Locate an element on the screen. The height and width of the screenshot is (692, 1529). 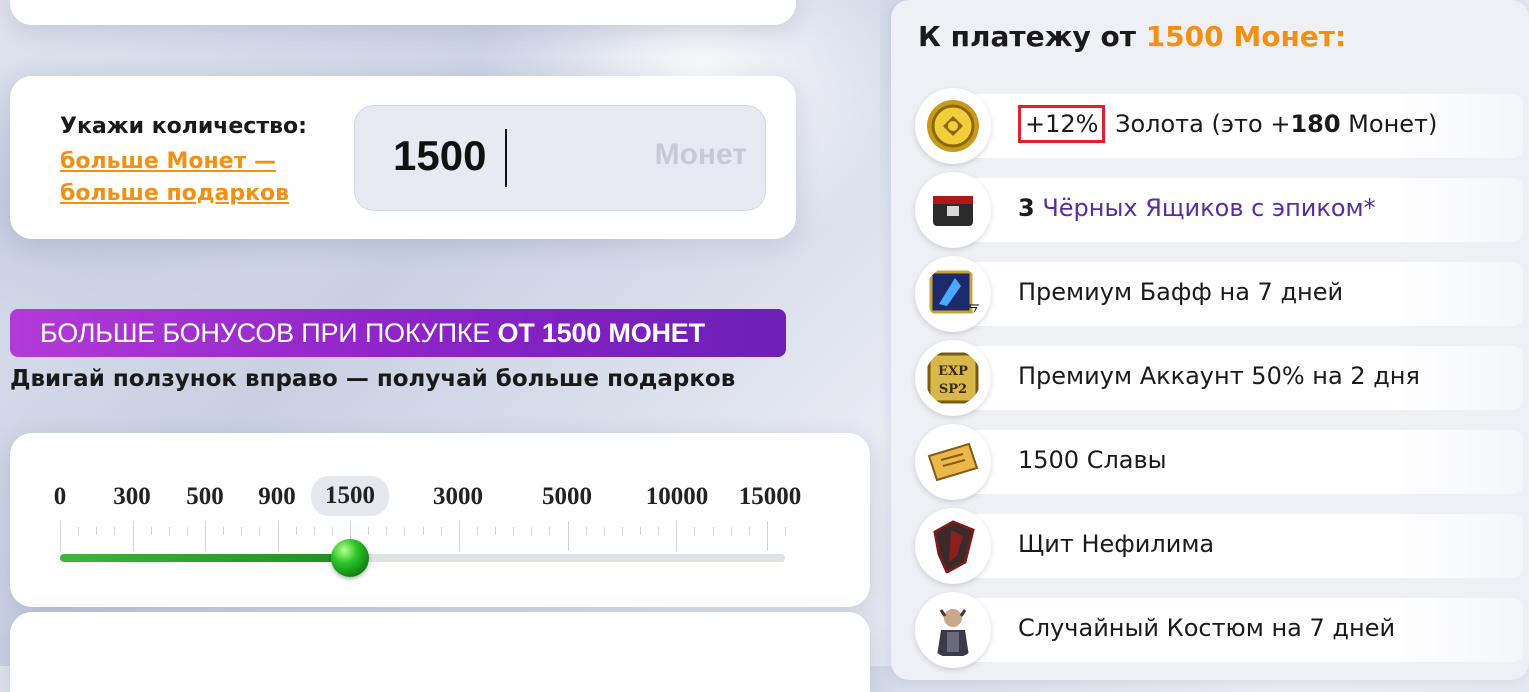
bonus-item-shield: Щит Нефилима is located at coordinates (1219, 546).